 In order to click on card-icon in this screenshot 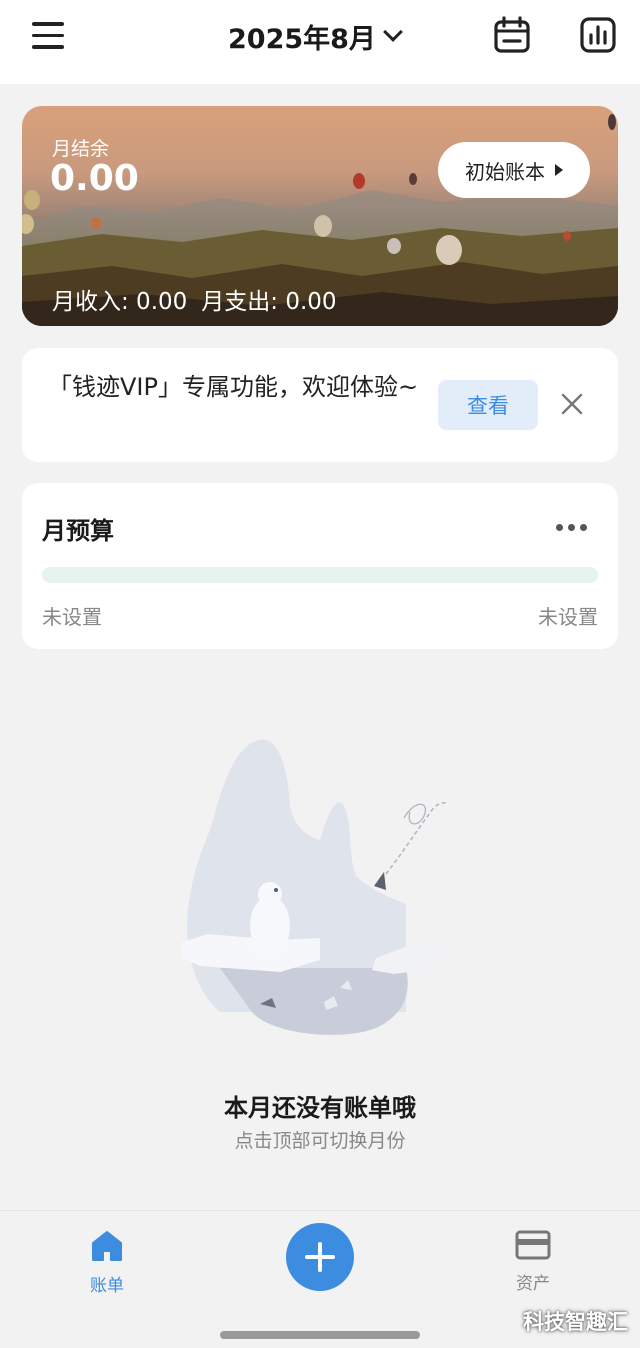, I will do `click(533, 1245)`.